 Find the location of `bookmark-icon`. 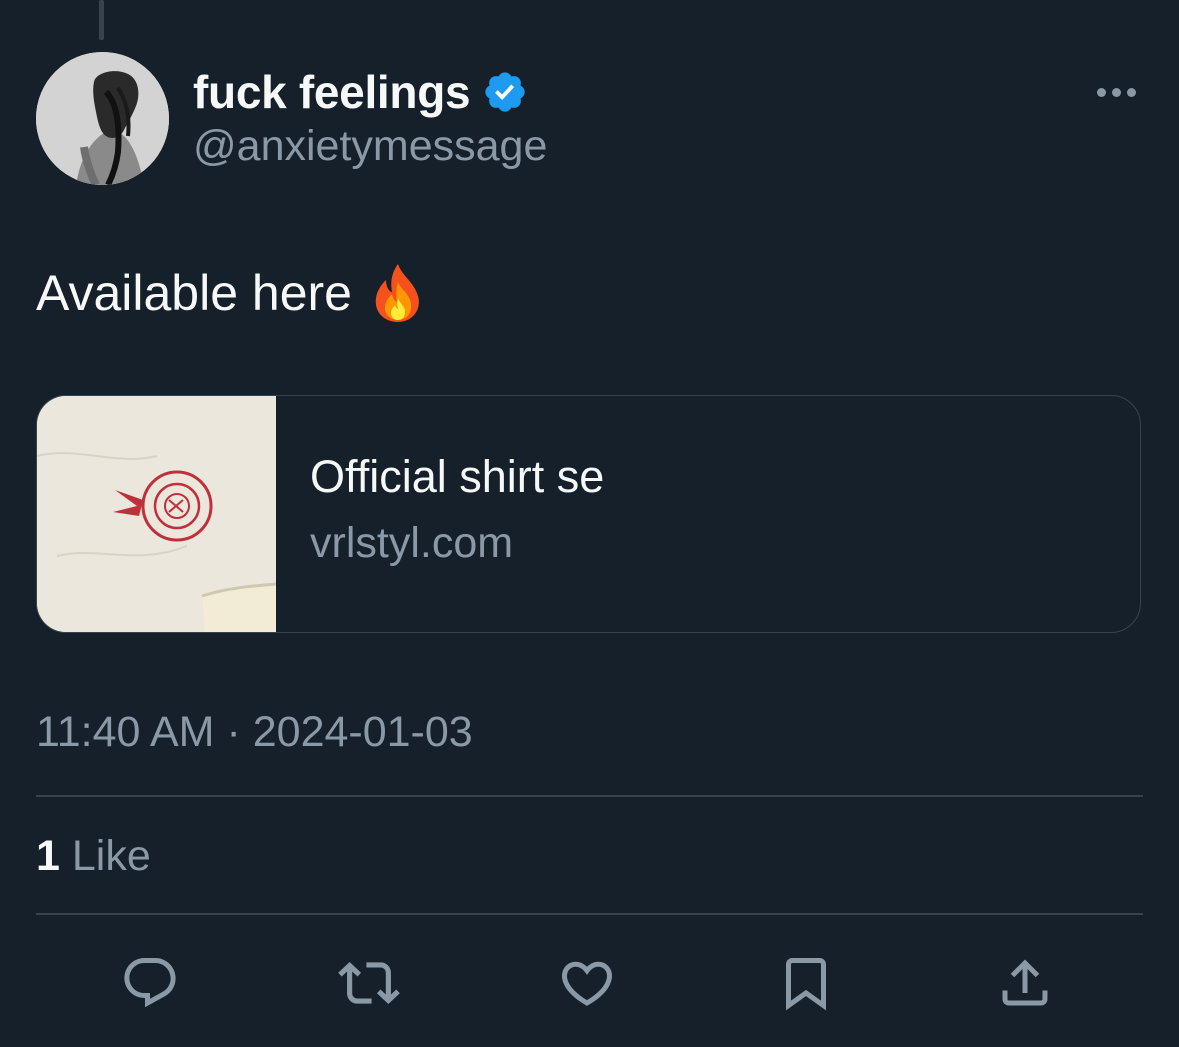

bookmark-icon is located at coordinates (806, 984).